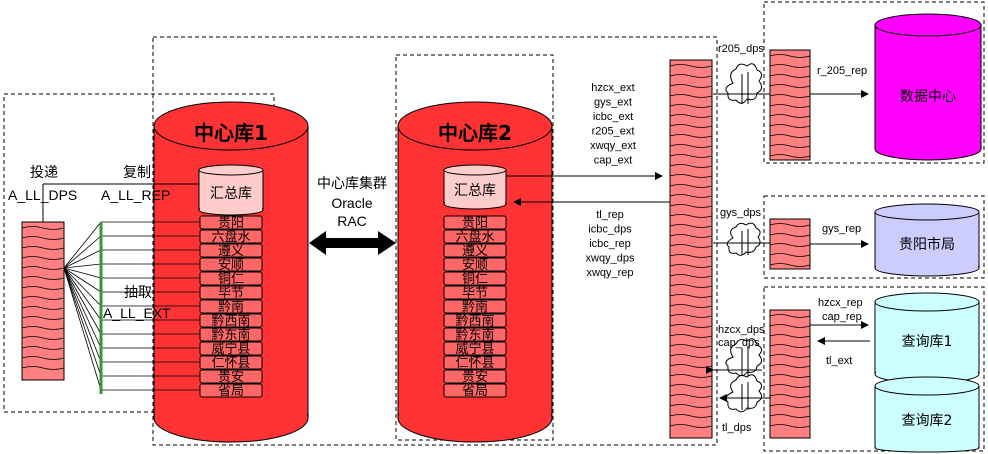 This screenshot has height=454, width=988. What do you see at coordinates (927, 244) in the screenshot?
I see `guiyang-label: 贵阳市局` at bounding box center [927, 244].